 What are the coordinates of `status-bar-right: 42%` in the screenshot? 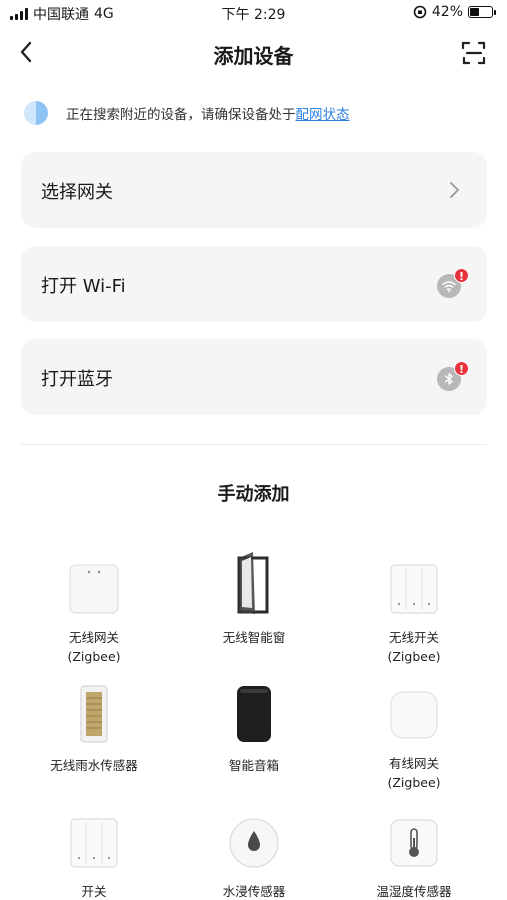 It's located at (454, 12).